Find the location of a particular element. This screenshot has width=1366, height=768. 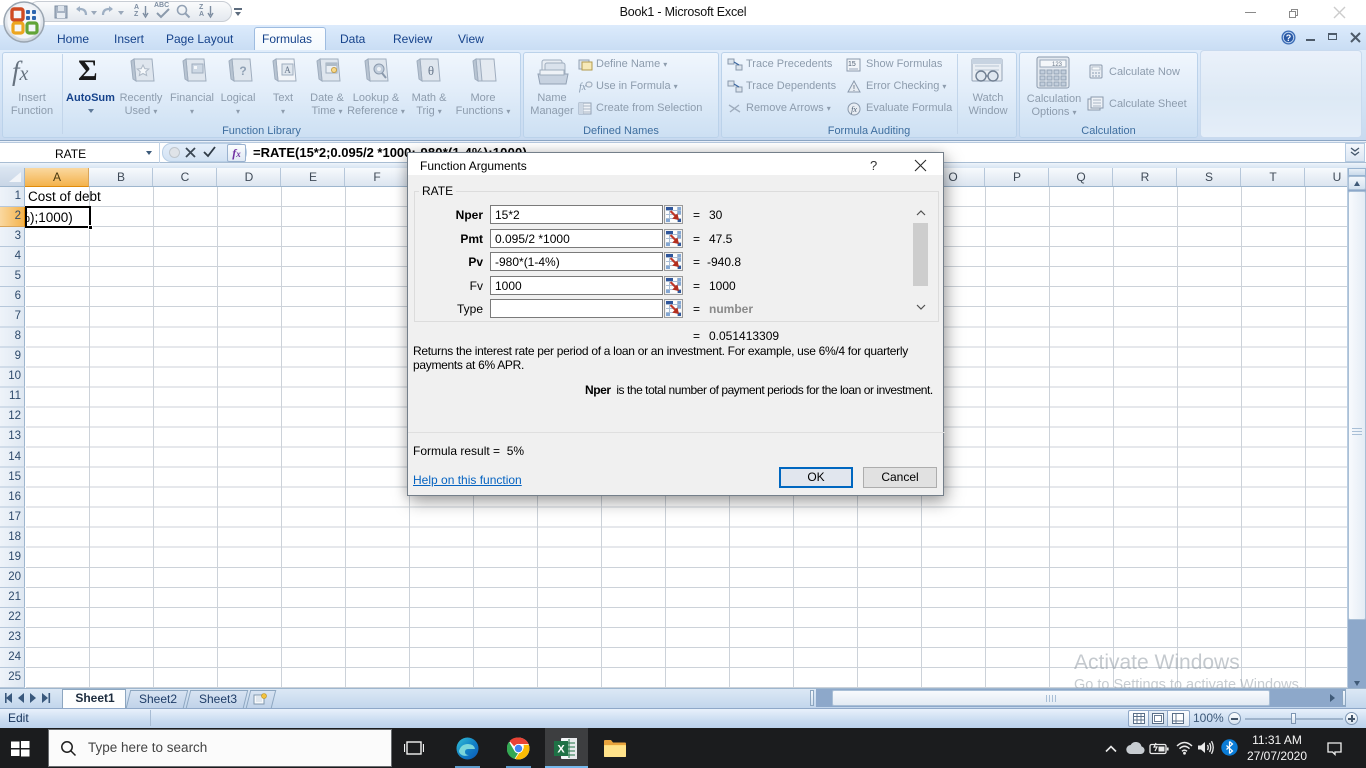

svg-text: X is located at coordinates (561, 750).